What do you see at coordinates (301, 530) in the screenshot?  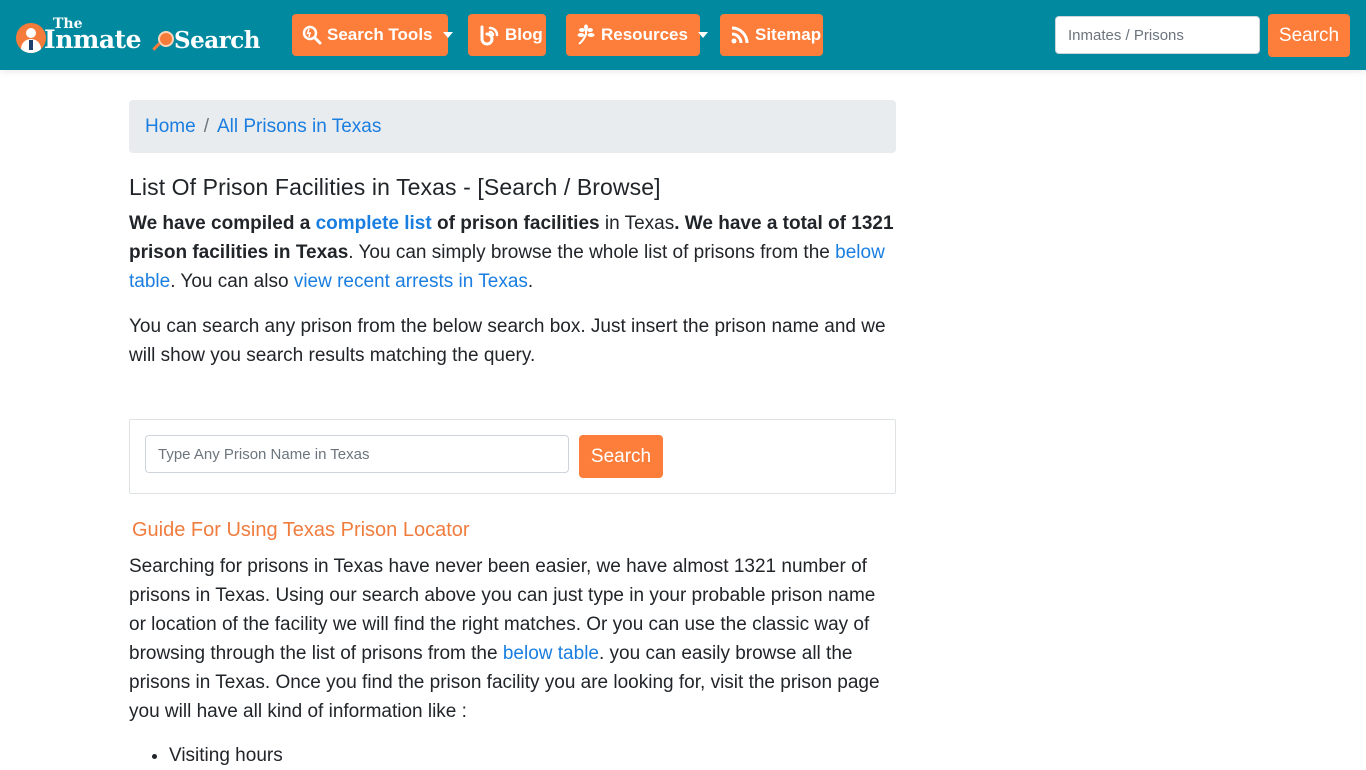 I see `guide-heading: Guide For Using Texas Prison Locator` at bounding box center [301, 530].